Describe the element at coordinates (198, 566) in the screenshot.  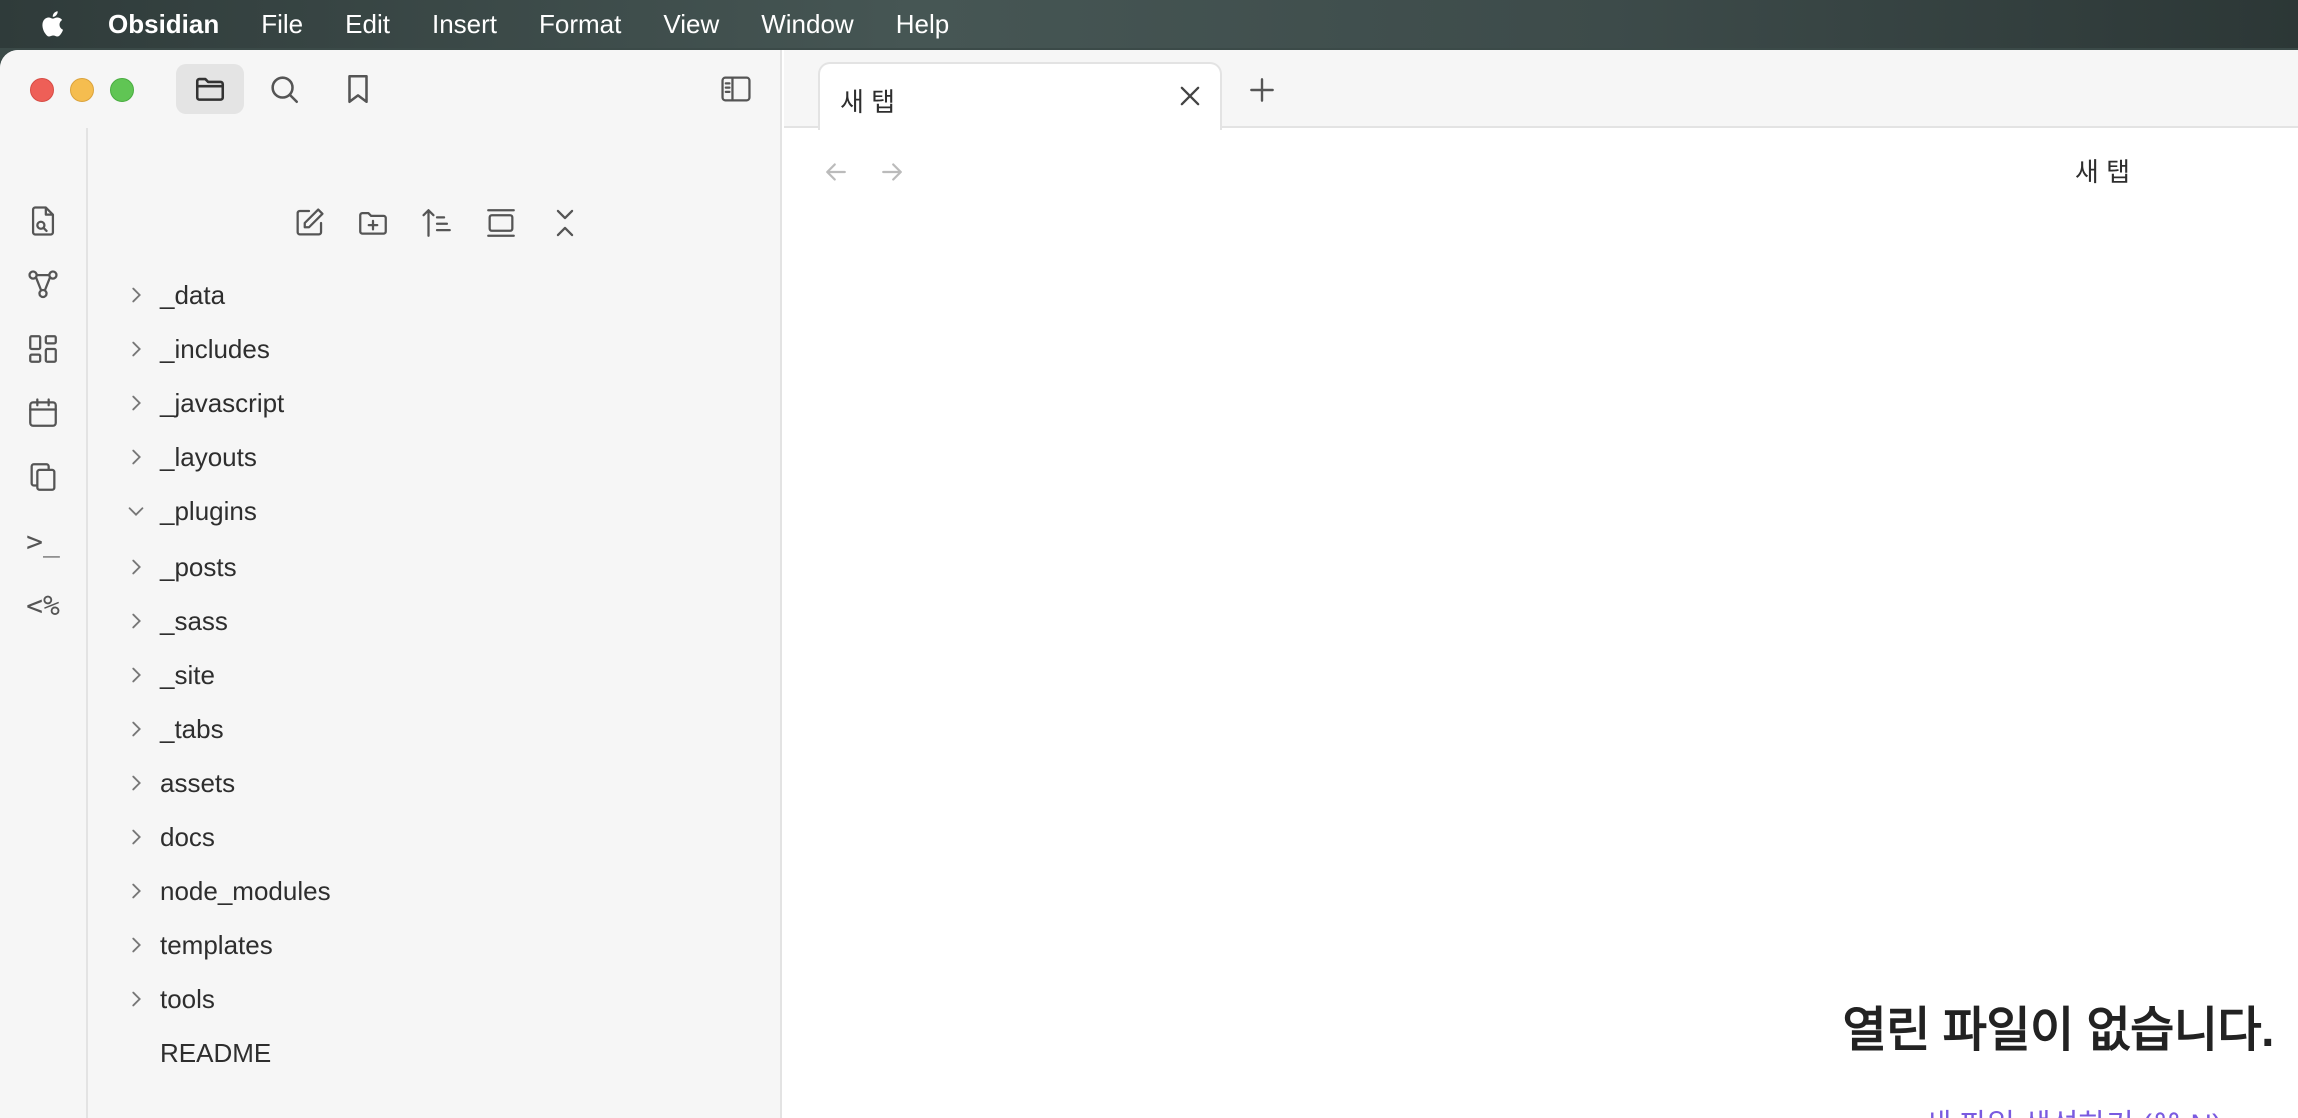
I see `tree-item-label: _posts` at that location.